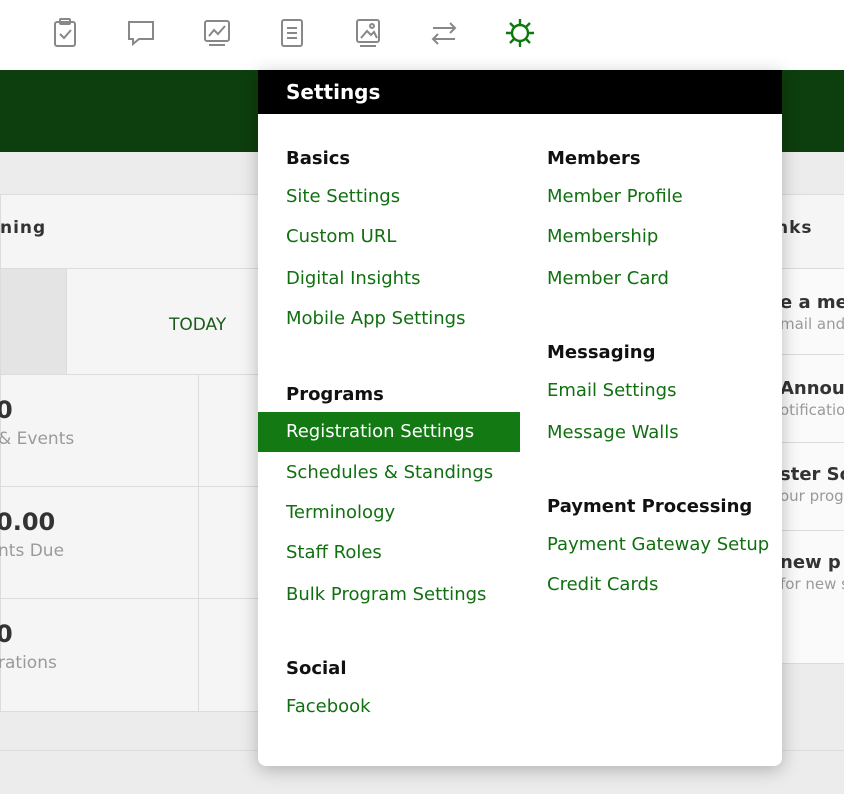 The image size is (844, 794). Describe the element at coordinates (34, 322) in the screenshot. I see `date-cell` at that location.